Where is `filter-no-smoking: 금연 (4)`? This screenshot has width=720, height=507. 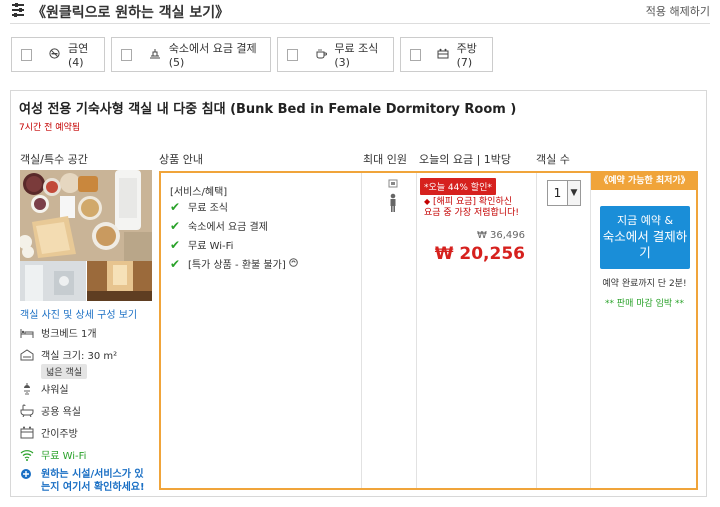
filter-no-smoking: 금연 (4) is located at coordinates (58, 54).